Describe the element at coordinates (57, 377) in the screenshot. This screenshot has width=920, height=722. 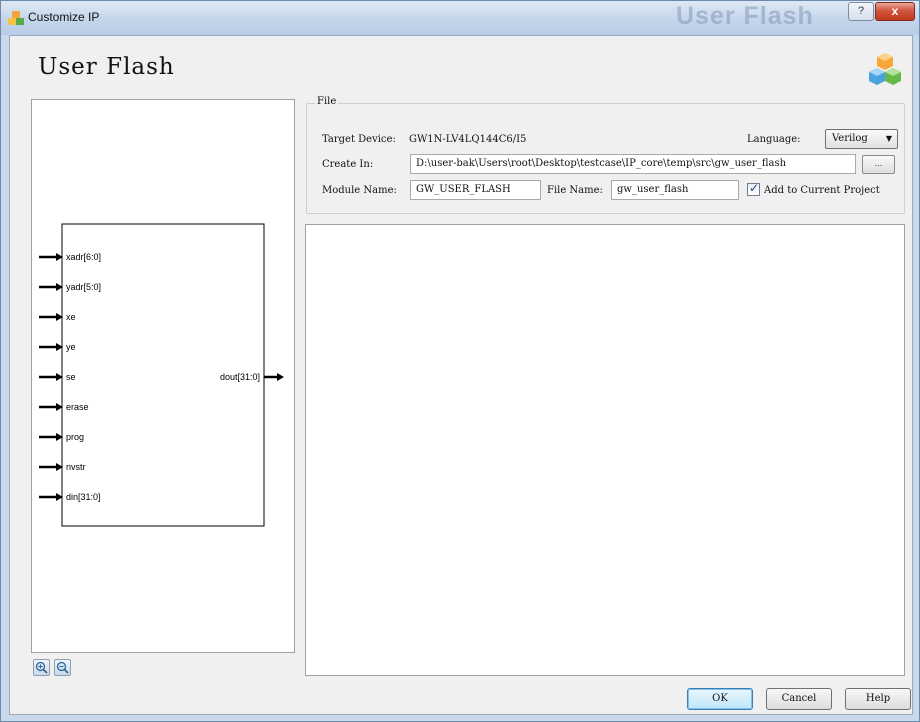
I see `port-se: se` at that location.